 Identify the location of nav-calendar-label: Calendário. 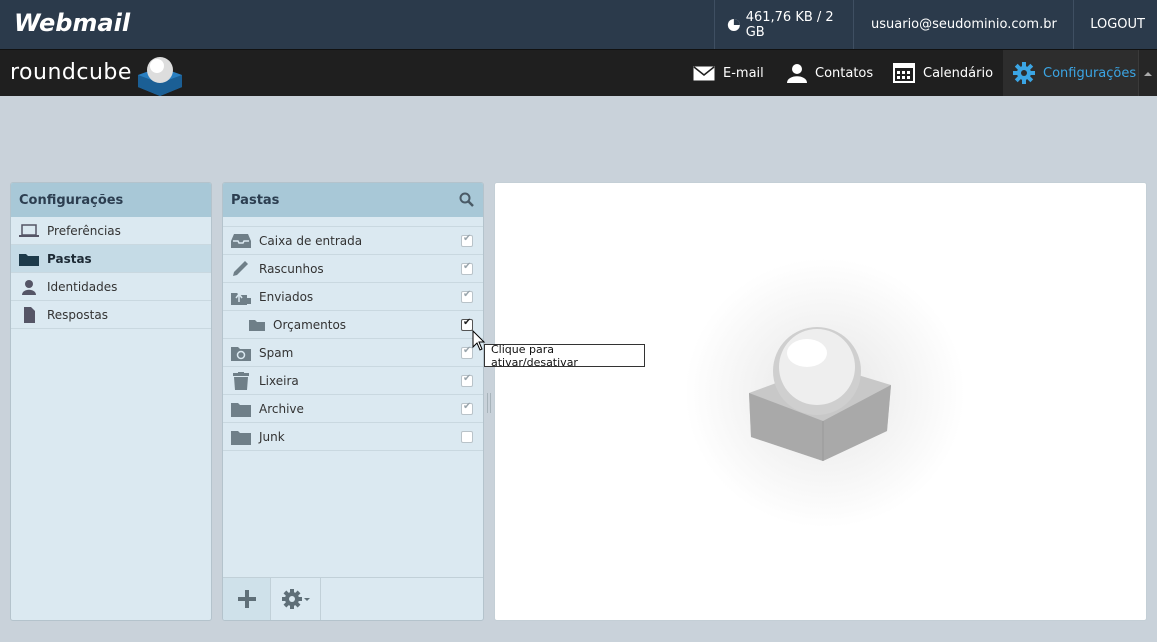
(958, 73).